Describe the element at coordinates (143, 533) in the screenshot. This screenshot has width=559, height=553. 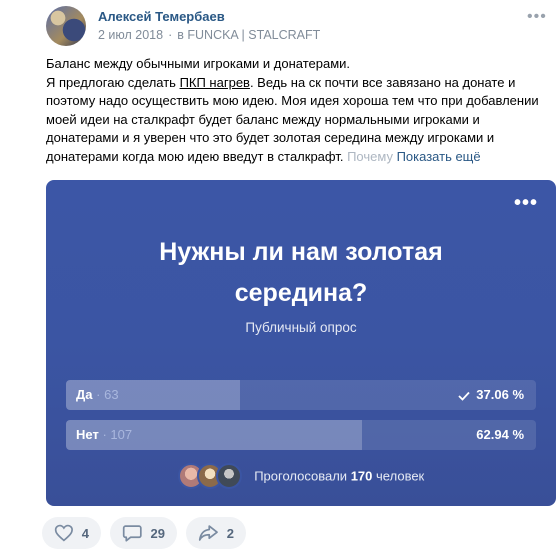
I see `comment-button: 29` at that location.